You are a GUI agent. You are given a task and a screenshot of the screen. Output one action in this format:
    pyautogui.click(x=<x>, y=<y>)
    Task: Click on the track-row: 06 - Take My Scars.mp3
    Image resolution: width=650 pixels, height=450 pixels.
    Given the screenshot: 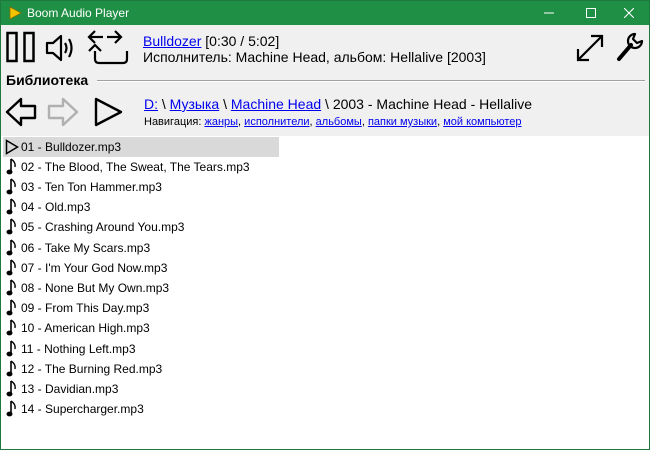 What is the action you would take?
    pyautogui.click(x=141, y=248)
    